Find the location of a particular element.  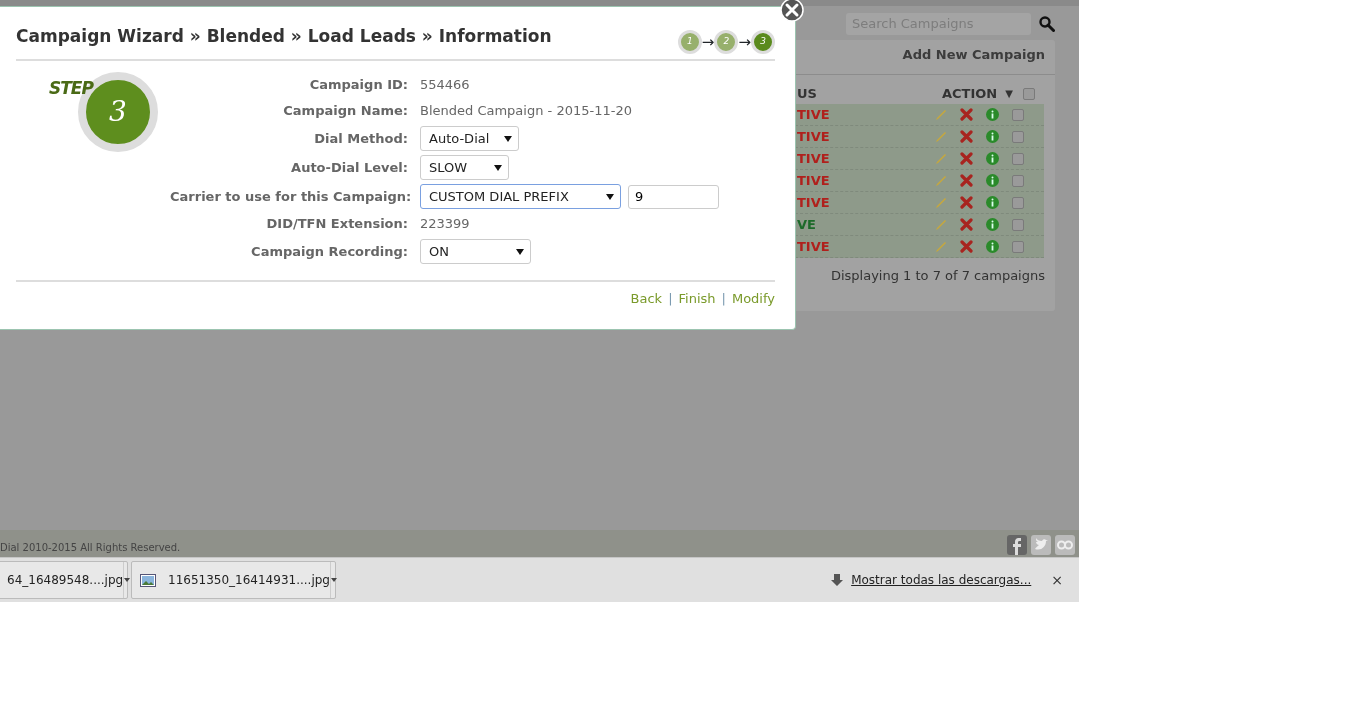

input-field: 9 is located at coordinates (673, 196).